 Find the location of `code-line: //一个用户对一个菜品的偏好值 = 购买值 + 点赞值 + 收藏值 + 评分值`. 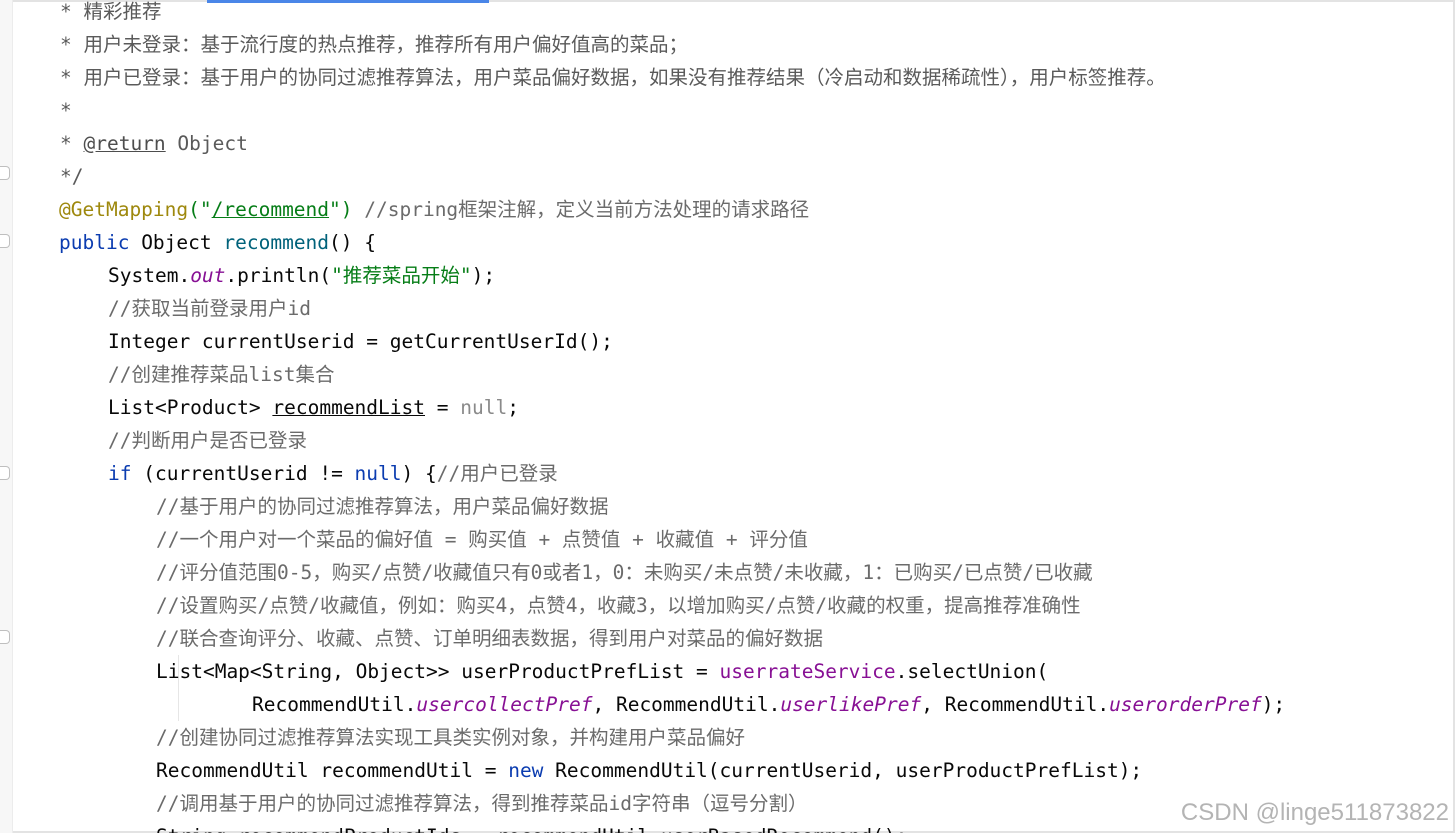

code-line: //一个用户对一个菜品的偏好值 = 购买值 + 点赞值 + 收藏值 + 评分值 is located at coordinates (732, 539).